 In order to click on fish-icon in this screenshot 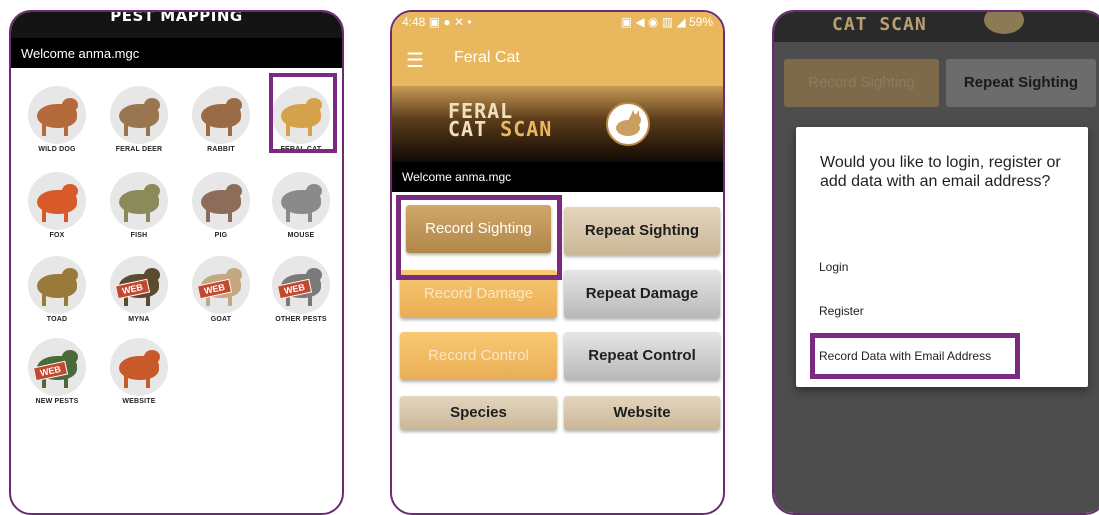, I will do `click(139, 201)`.